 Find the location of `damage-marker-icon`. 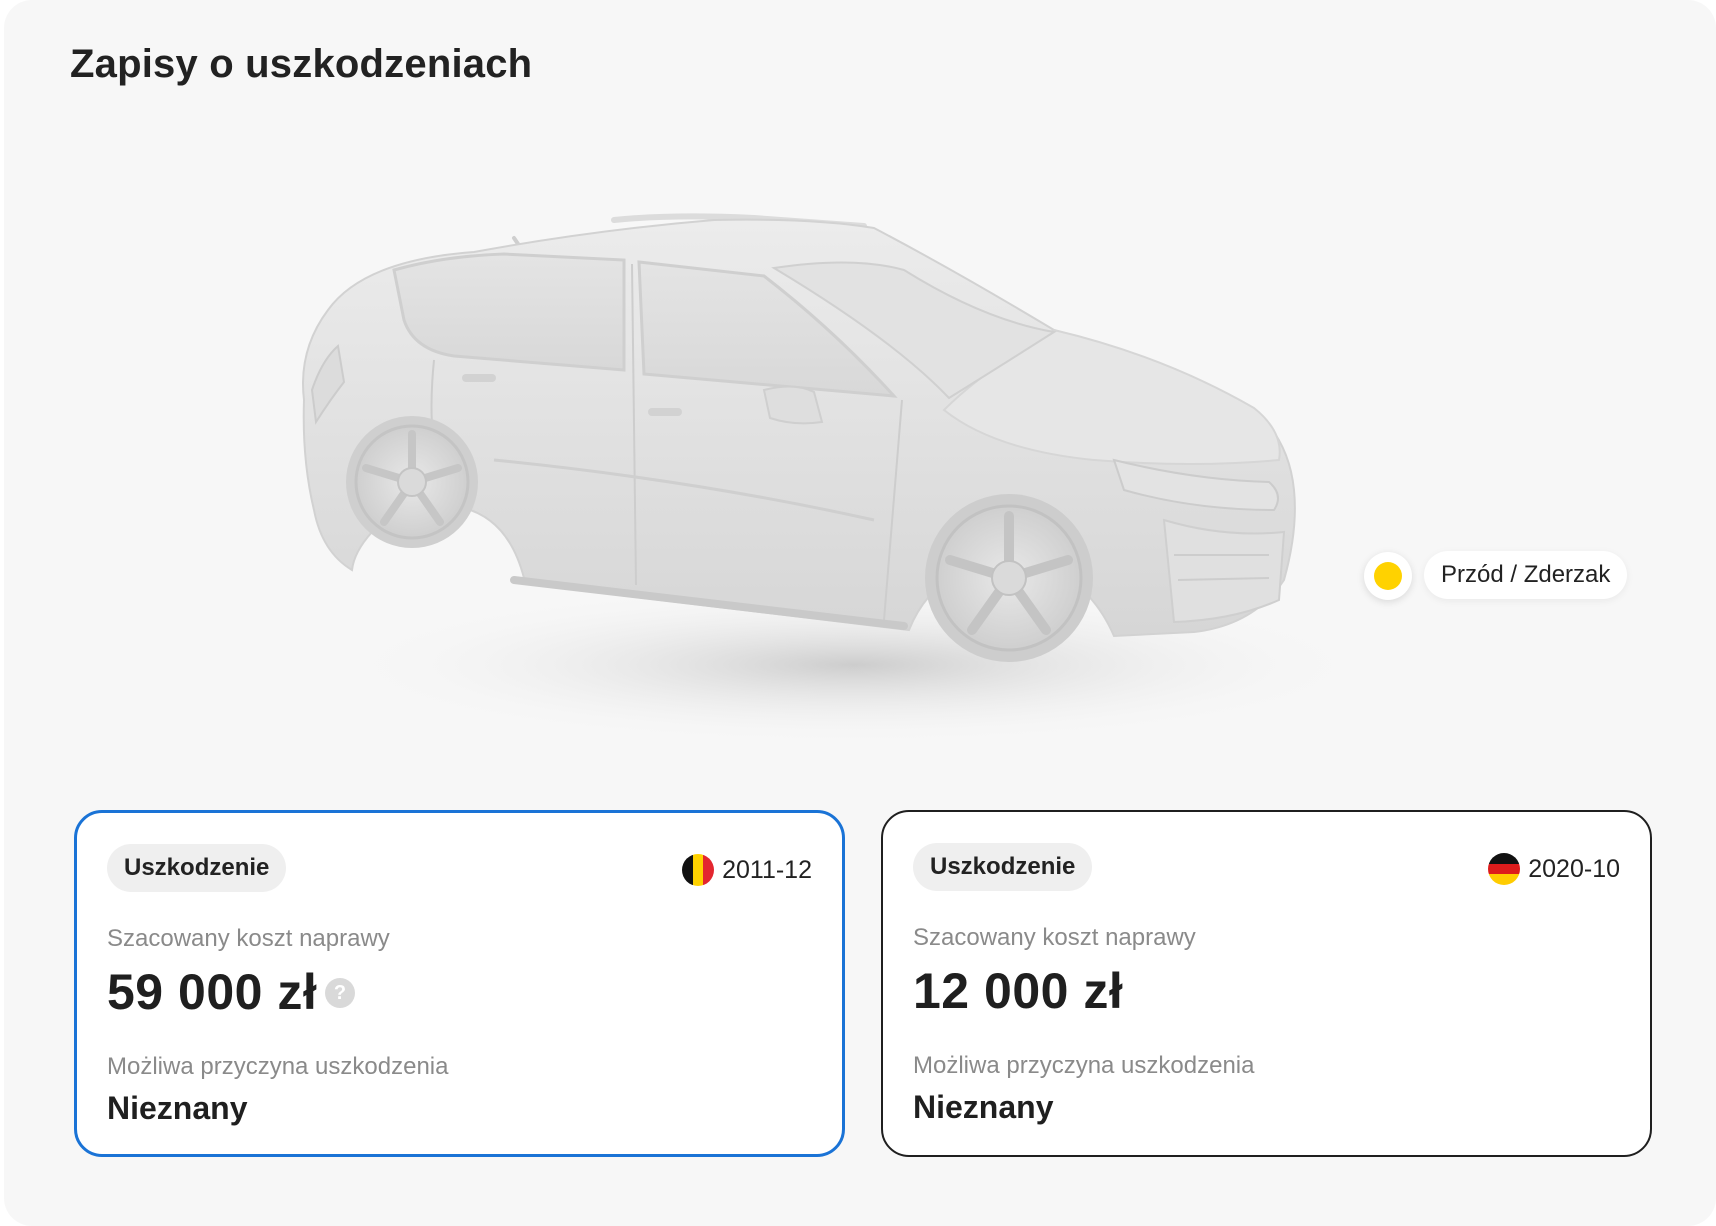

damage-marker-icon is located at coordinates (1388, 576).